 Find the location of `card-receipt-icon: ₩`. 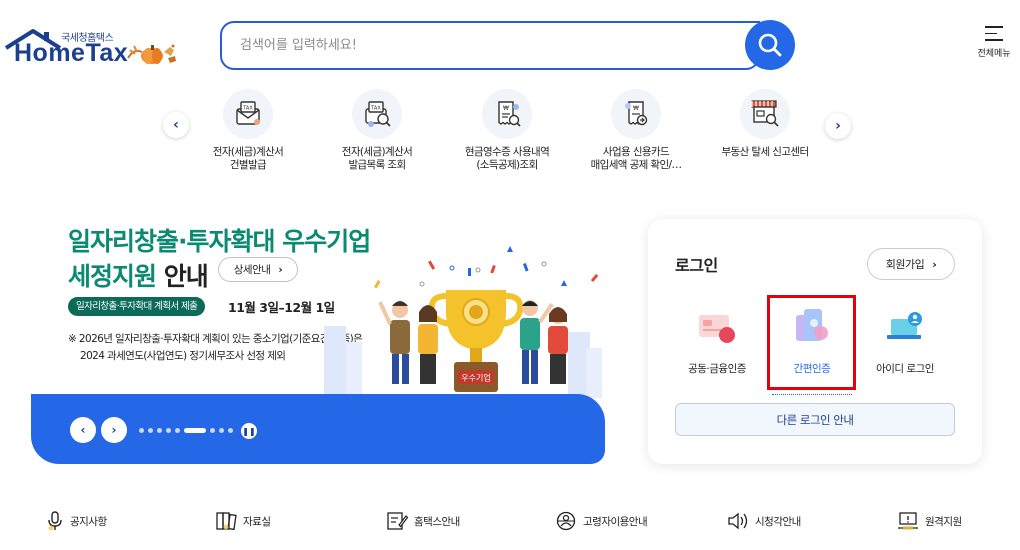

card-receipt-icon: ₩ is located at coordinates (636, 114).